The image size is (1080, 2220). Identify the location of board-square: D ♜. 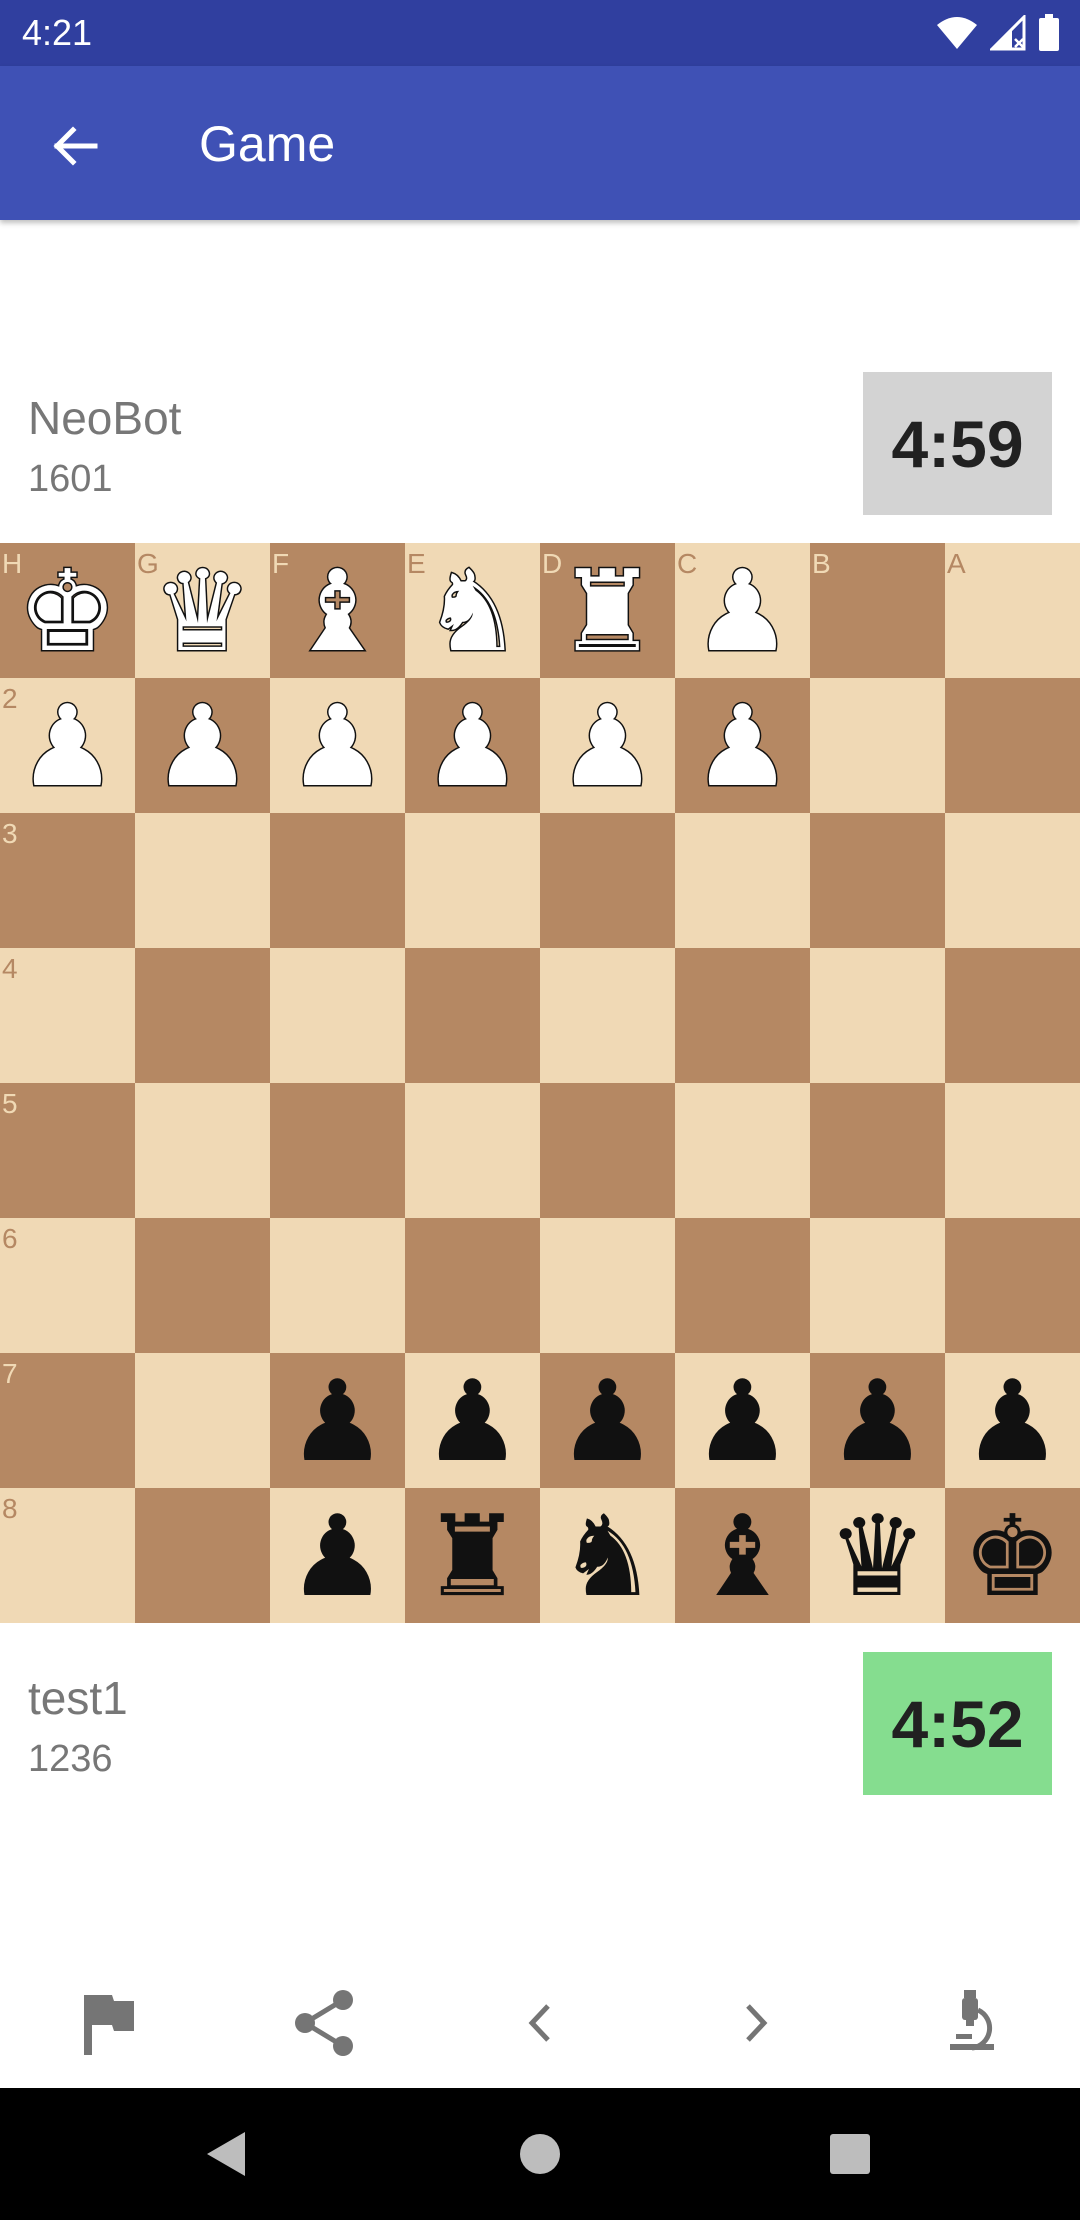
(607, 610).